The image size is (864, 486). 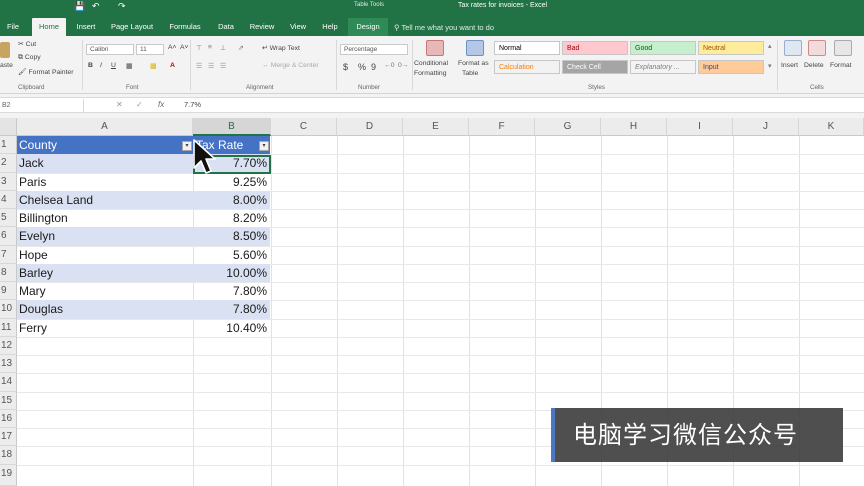 I want to click on fill-color-icon: ▩, so click(x=153, y=66).